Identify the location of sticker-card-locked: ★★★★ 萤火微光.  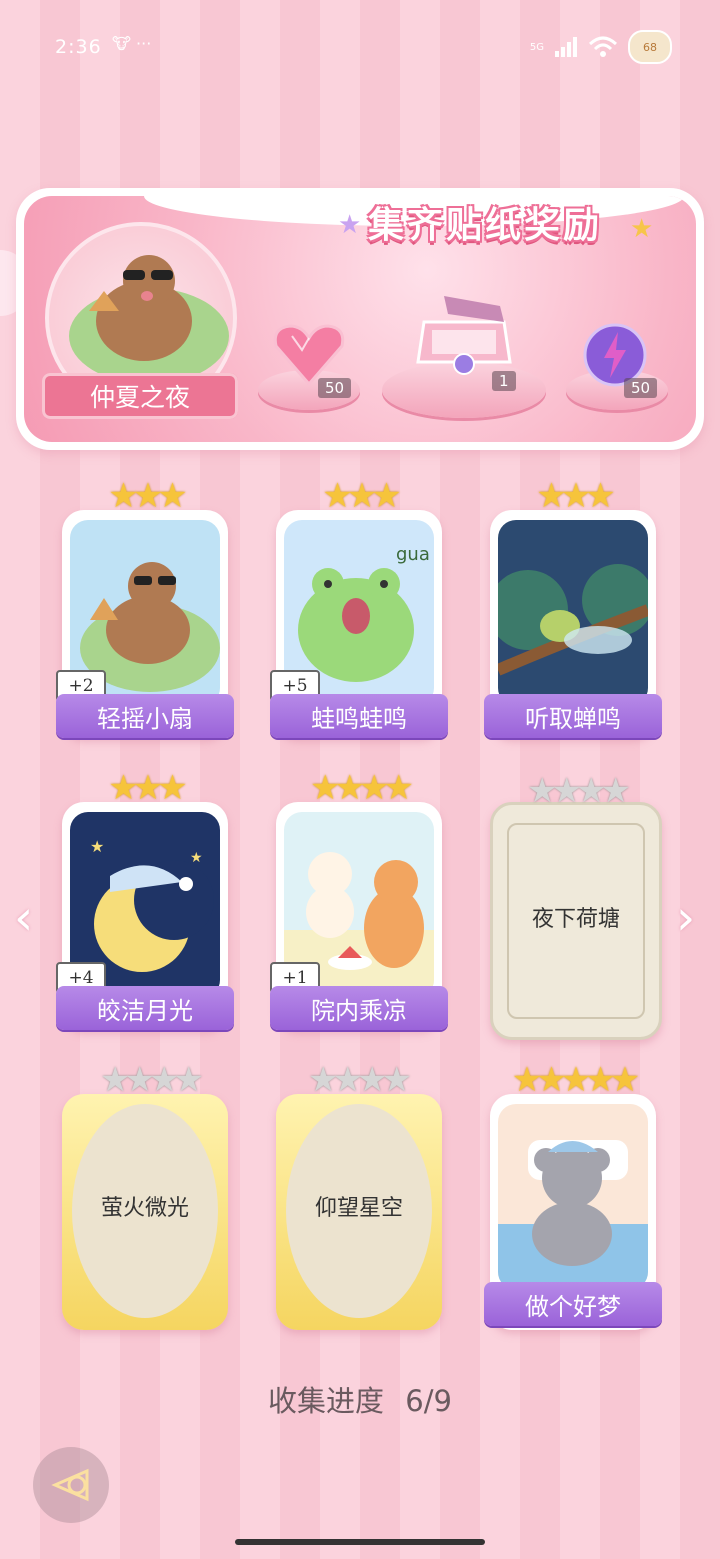
(145, 1195).